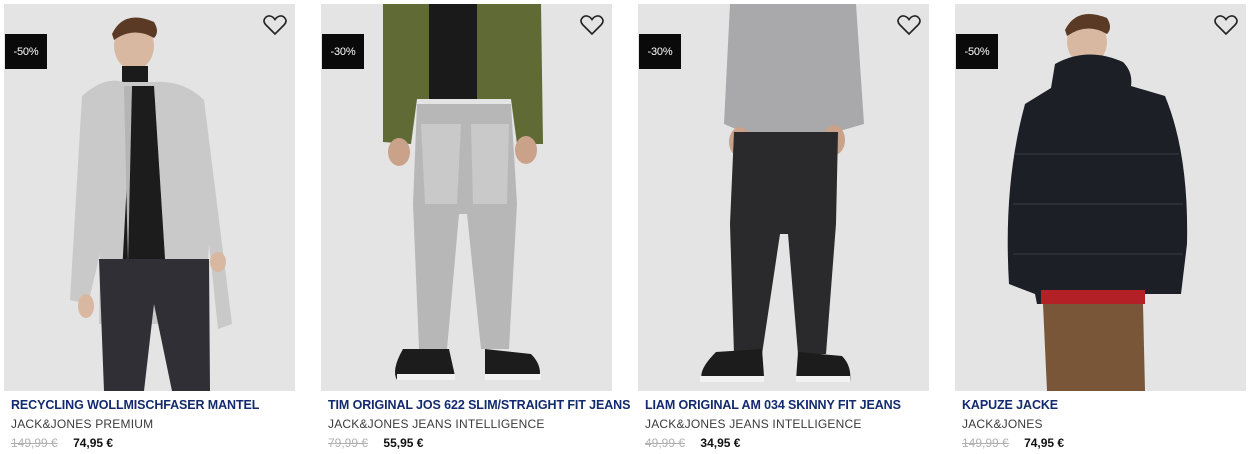  What do you see at coordinates (1103, 405) in the screenshot?
I see `product-title: KAPUZE JACKE` at bounding box center [1103, 405].